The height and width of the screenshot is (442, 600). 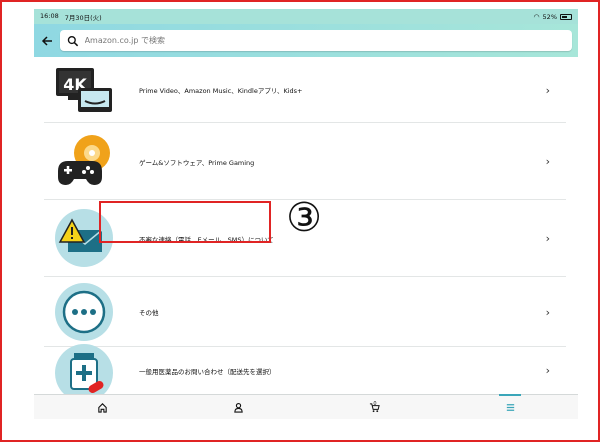 What do you see at coordinates (49, 15) in the screenshot?
I see `status-time: 16:08` at bounding box center [49, 15].